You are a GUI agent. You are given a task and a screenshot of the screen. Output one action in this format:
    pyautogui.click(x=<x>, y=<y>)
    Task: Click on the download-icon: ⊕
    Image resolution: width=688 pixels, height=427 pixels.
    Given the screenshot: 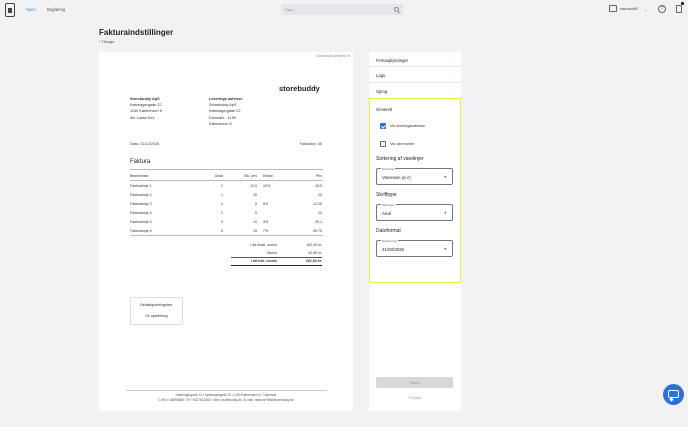 What is the action you would take?
    pyautogui.click(x=348, y=56)
    